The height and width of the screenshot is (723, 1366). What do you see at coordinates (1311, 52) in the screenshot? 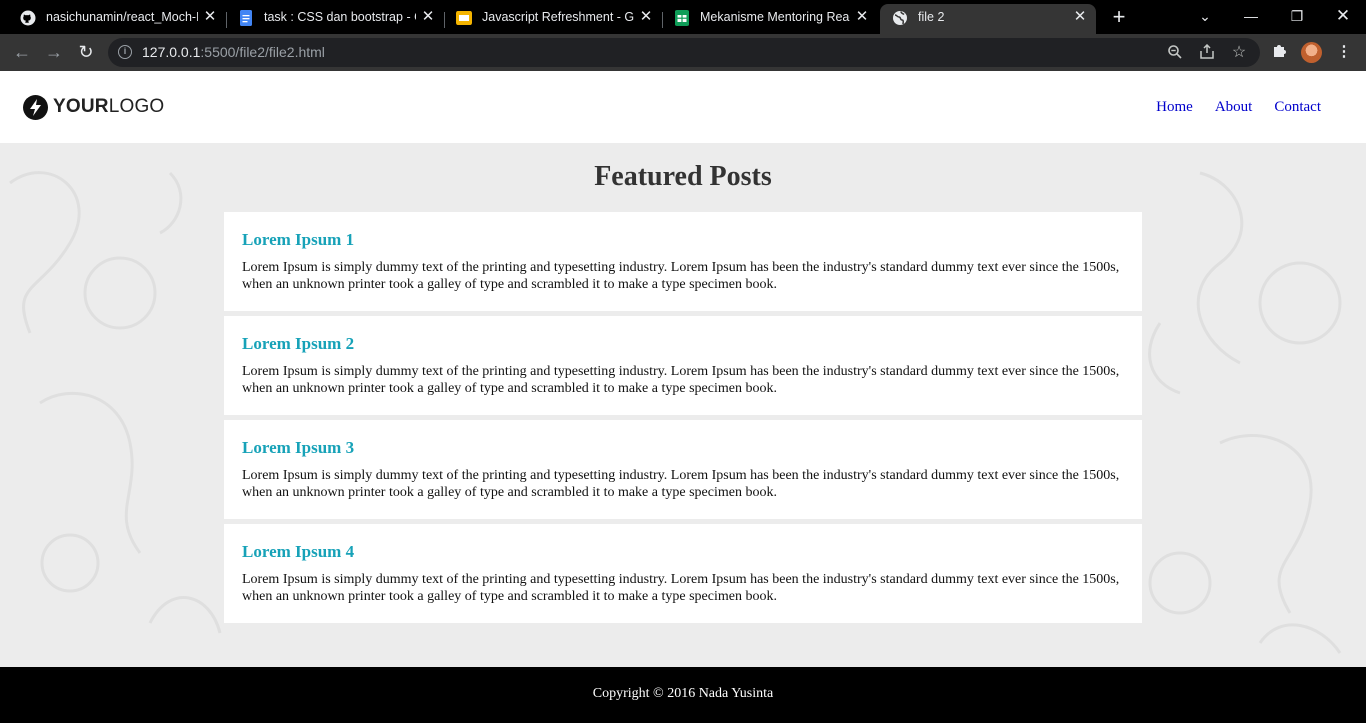
I see `profile-avatar` at bounding box center [1311, 52].